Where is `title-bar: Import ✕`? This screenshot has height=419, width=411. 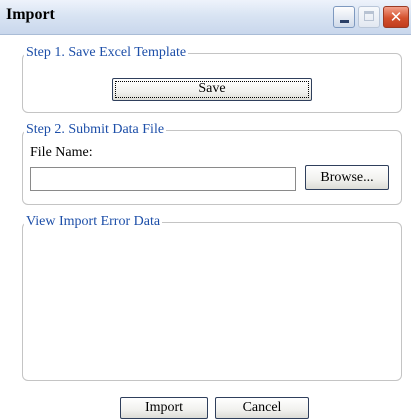
title-bar: Import ✕ is located at coordinates (205, 17).